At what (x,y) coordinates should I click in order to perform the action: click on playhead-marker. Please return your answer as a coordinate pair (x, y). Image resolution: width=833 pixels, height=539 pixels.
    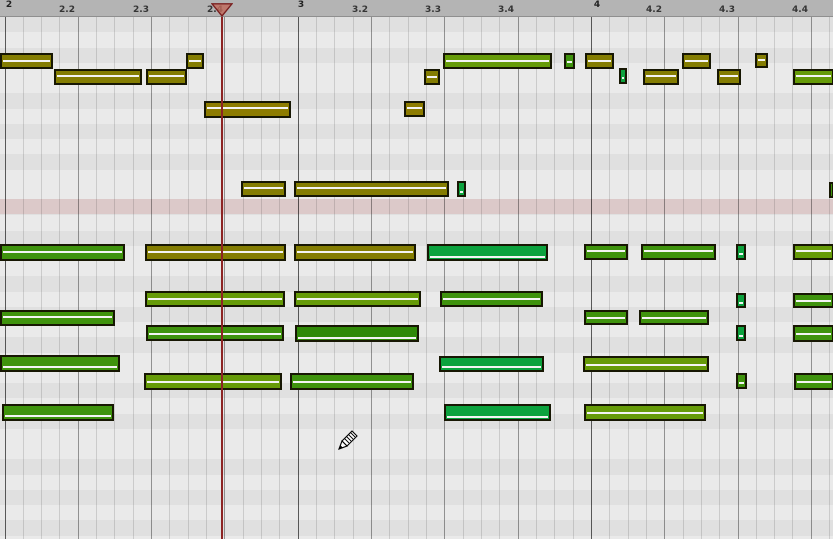
    Looking at the image, I should click on (222, 10).